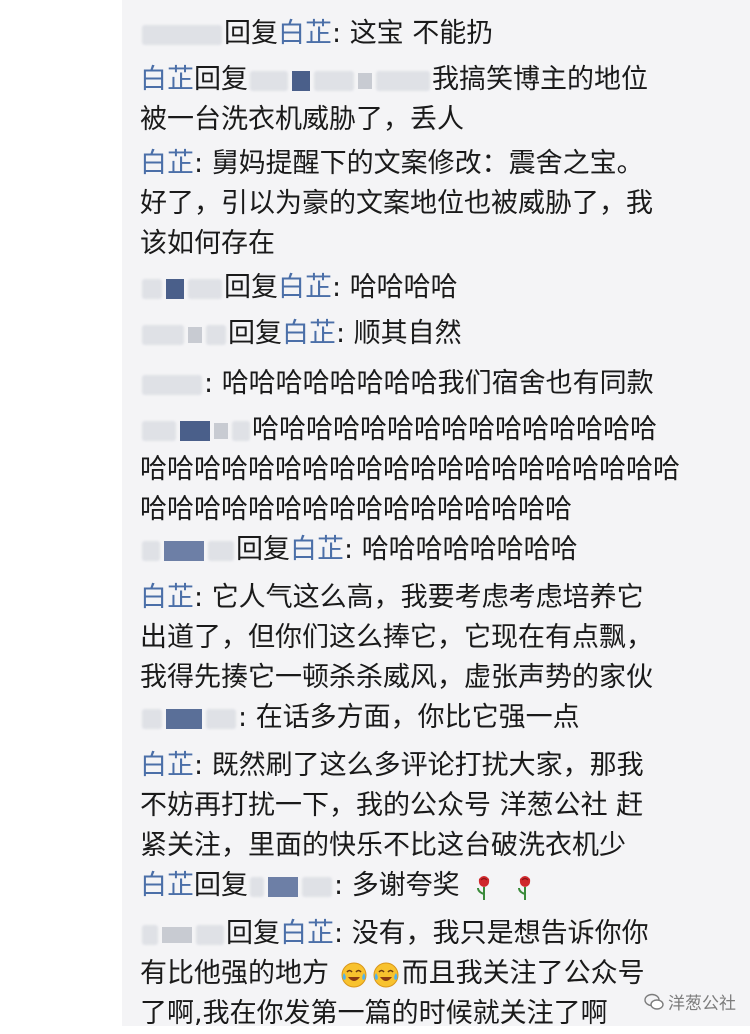  Describe the element at coordinates (690, 1001) in the screenshot. I see `watermark: 洋葱公社` at that location.